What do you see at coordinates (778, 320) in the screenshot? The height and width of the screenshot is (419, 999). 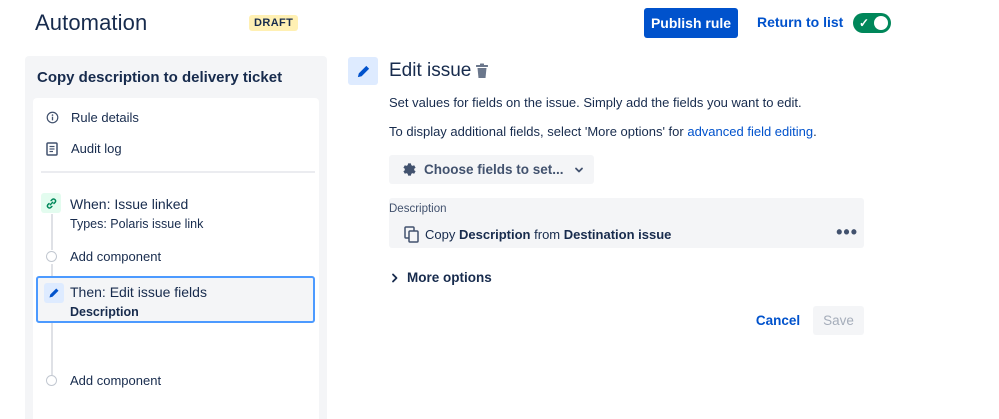 I see `cancel-button: Cancel` at bounding box center [778, 320].